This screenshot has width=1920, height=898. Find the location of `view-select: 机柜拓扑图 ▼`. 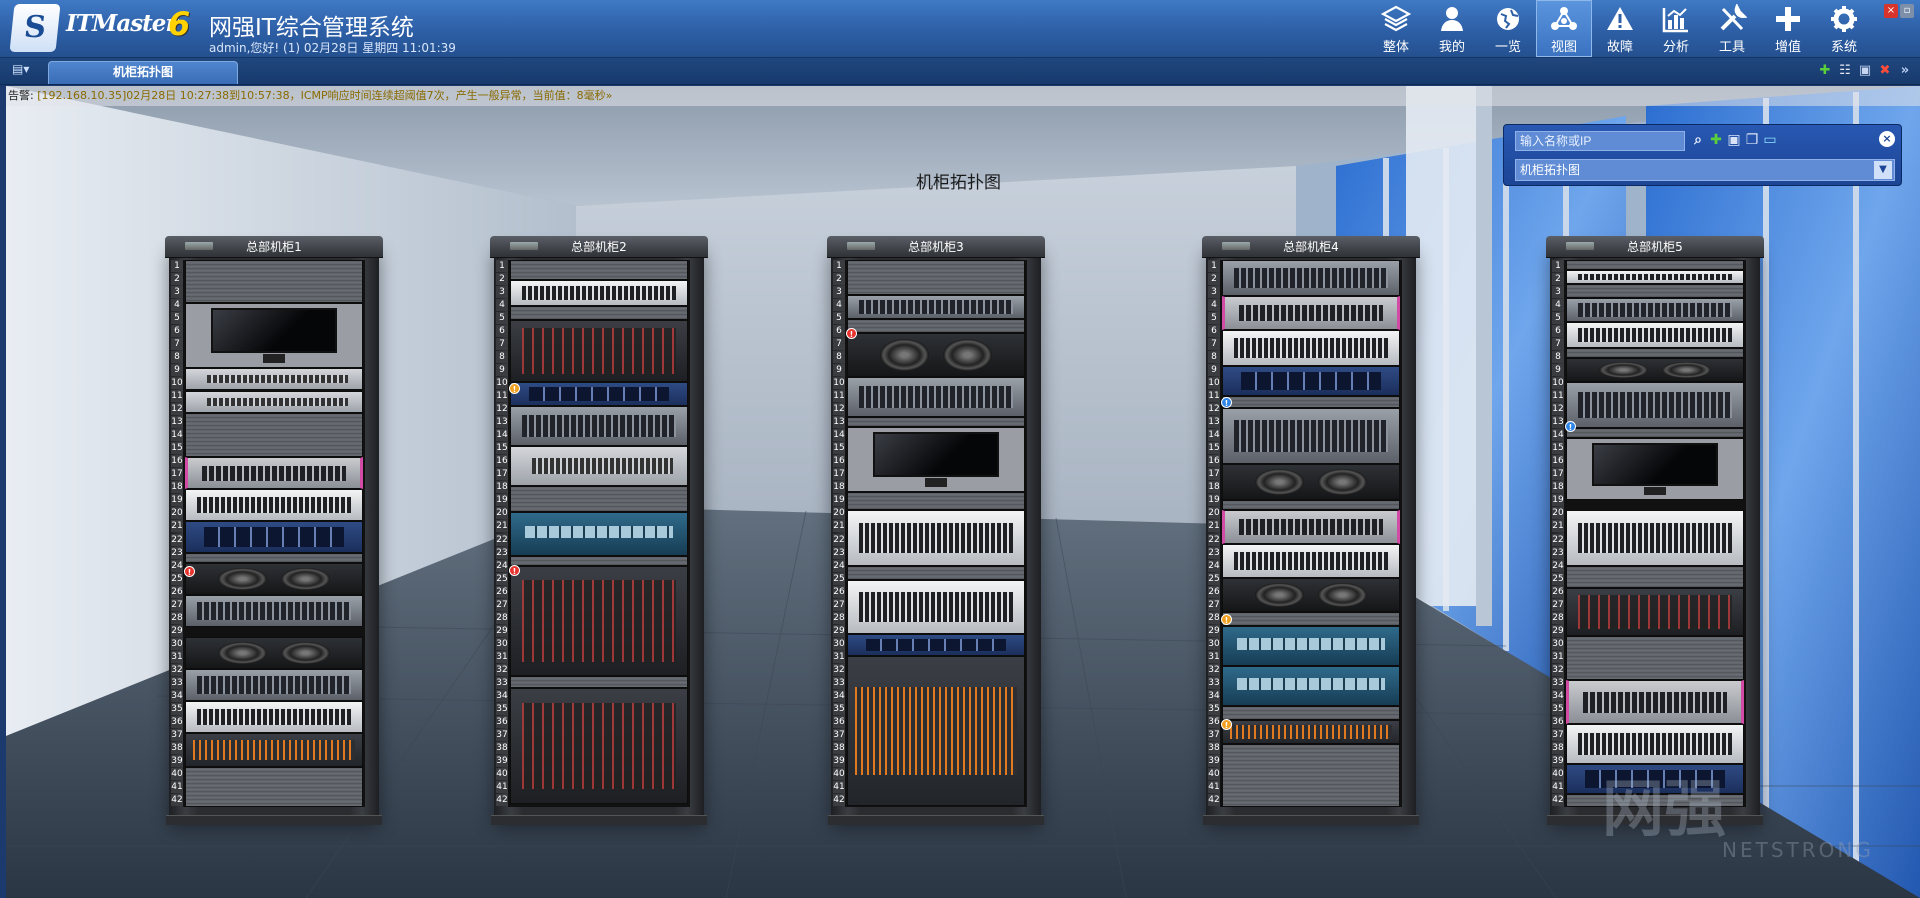

view-select: 机柜拓扑图 ▼ is located at coordinates (1705, 170).